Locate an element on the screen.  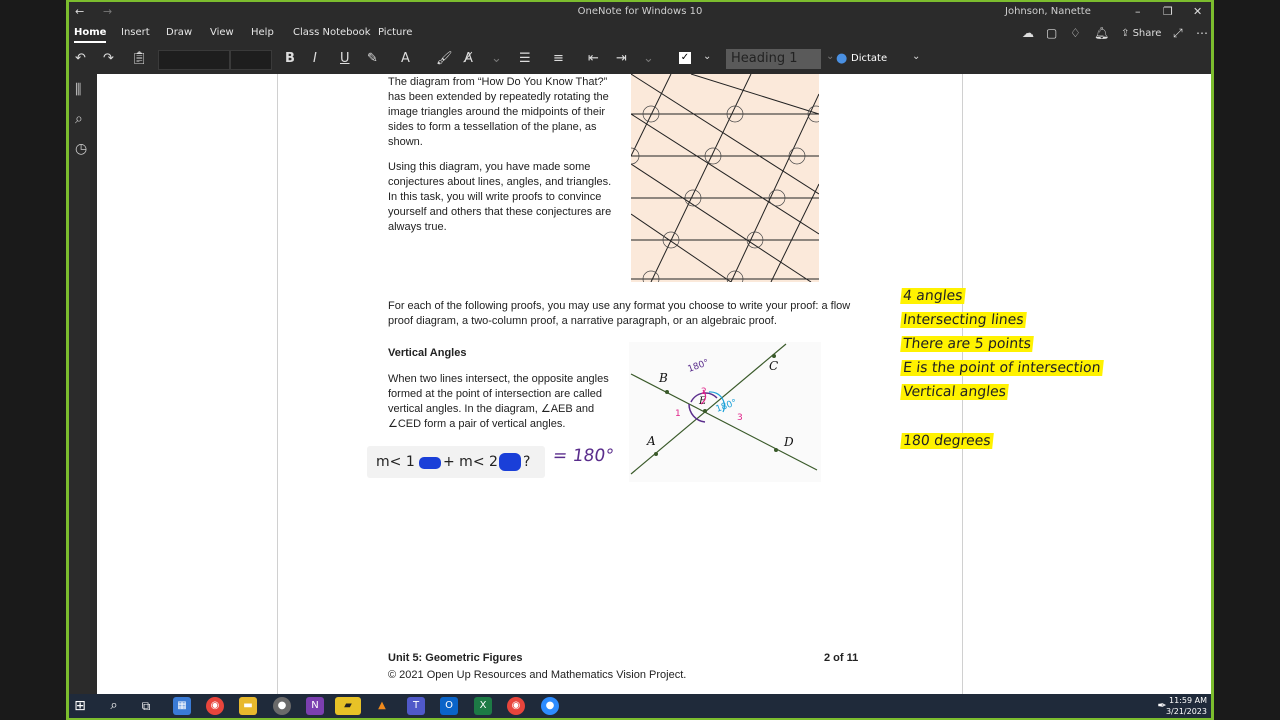
tab-view: View is located at coordinates (222, 32).